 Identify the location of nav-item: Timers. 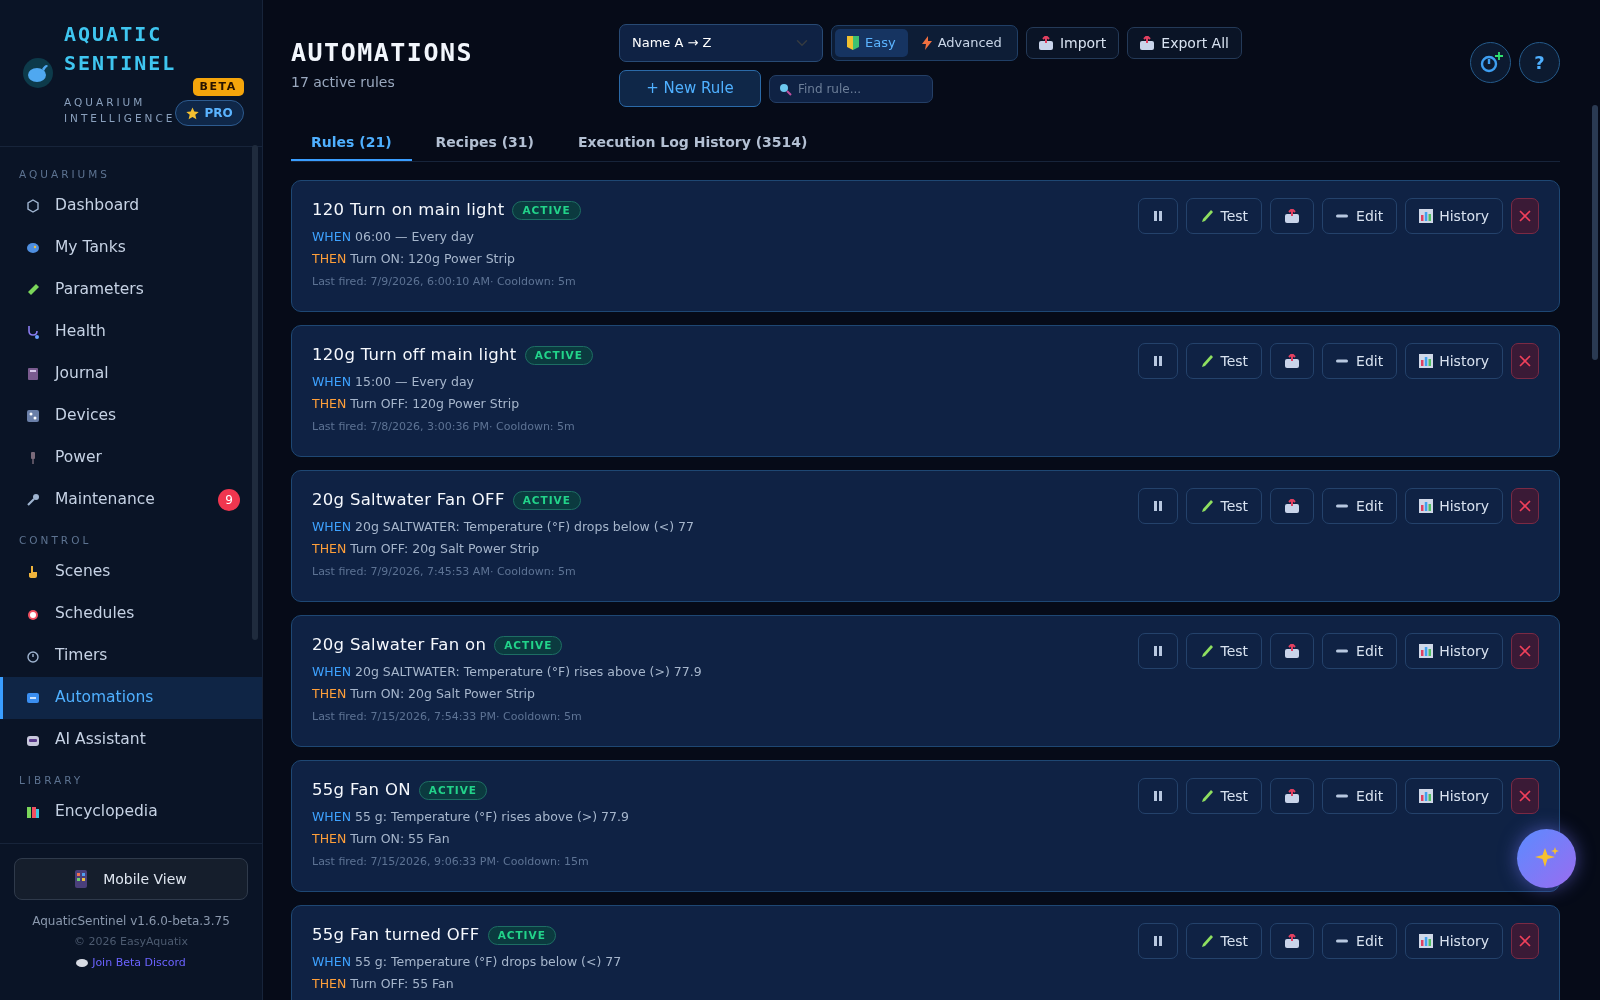
(131, 656).